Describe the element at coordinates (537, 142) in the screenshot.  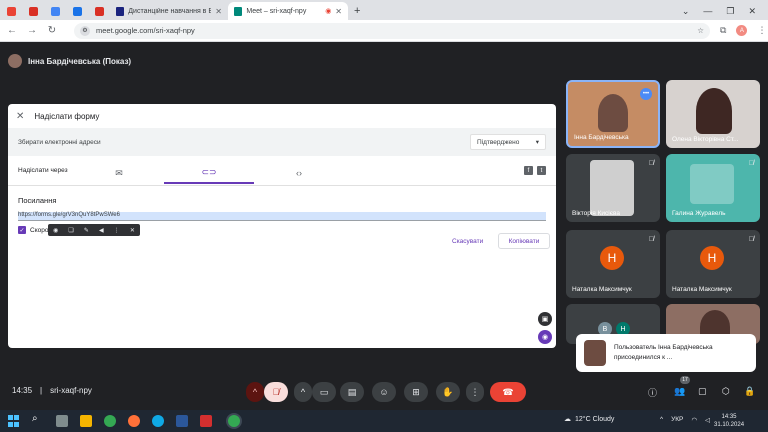
I see `chevron-down-icon: ▾` at that location.